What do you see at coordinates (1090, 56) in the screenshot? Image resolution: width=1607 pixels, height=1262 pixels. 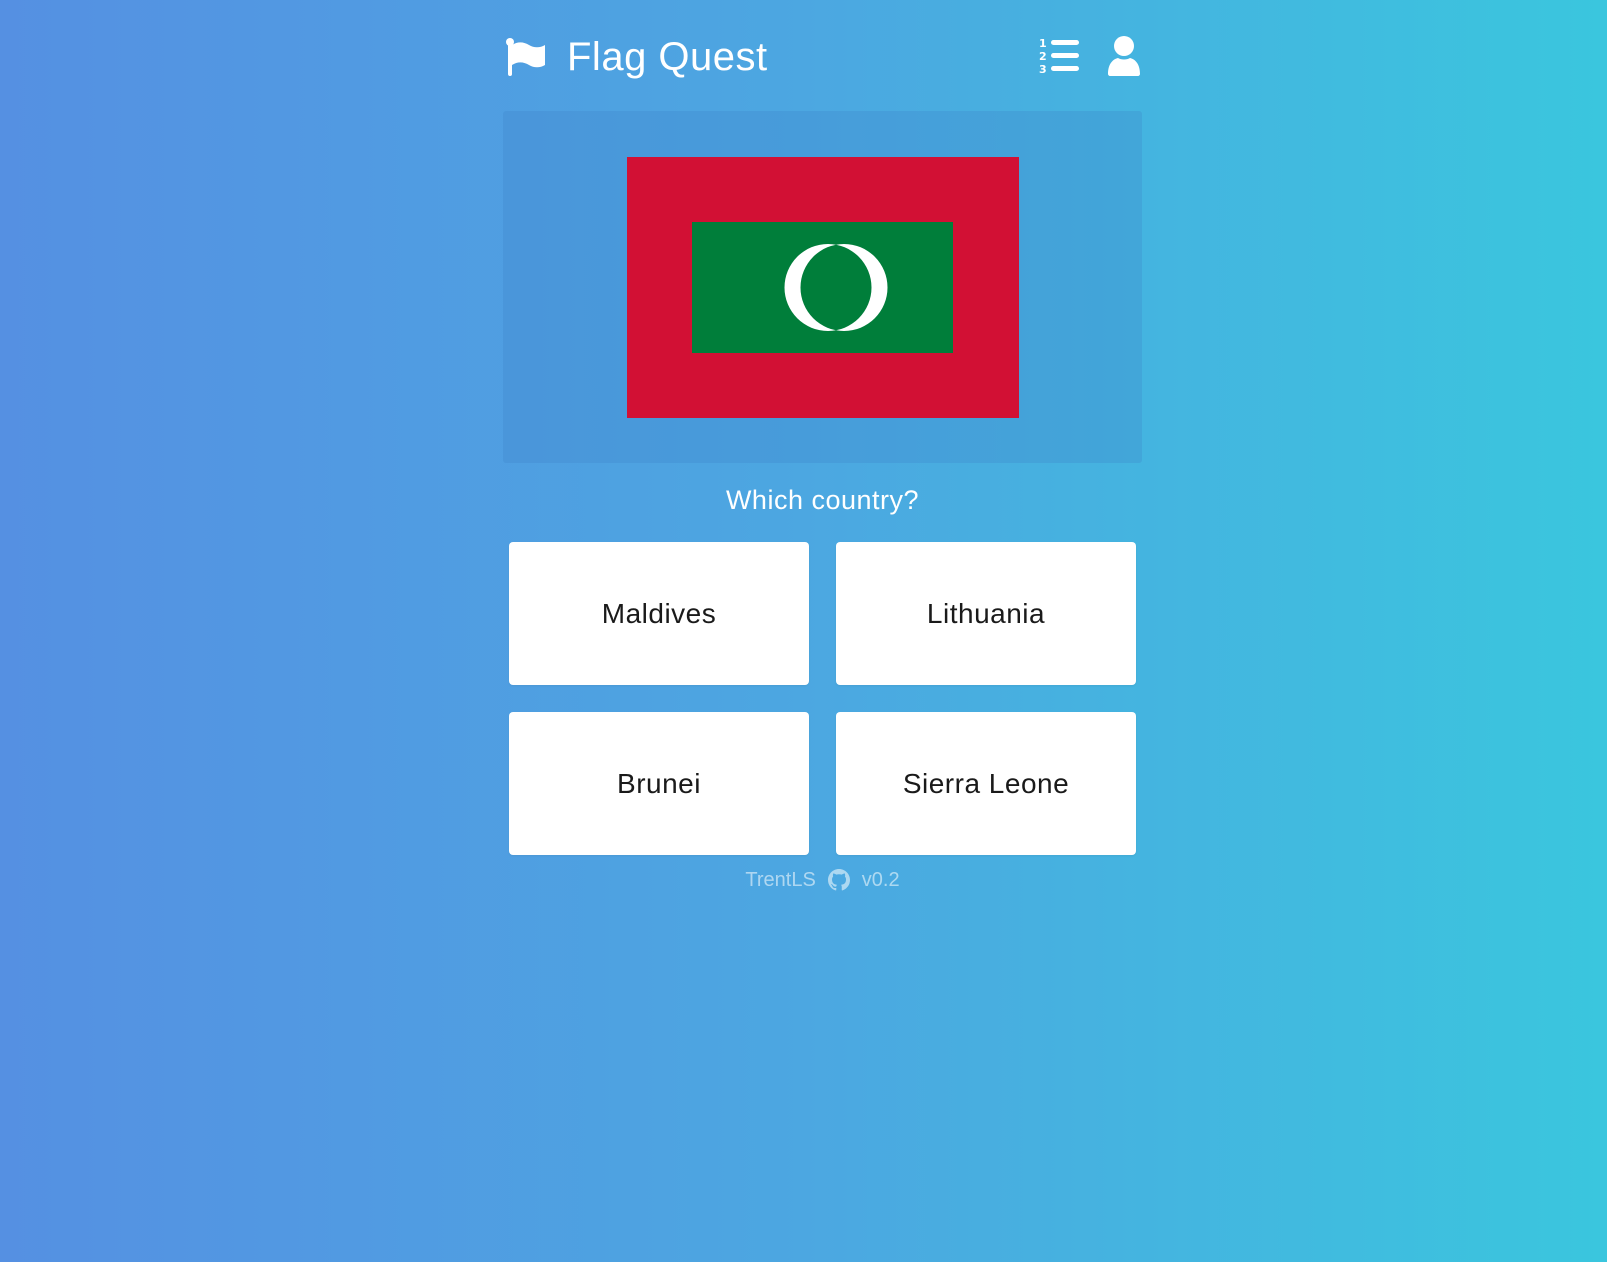 I see `header-actions: 1 2 3` at bounding box center [1090, 56].